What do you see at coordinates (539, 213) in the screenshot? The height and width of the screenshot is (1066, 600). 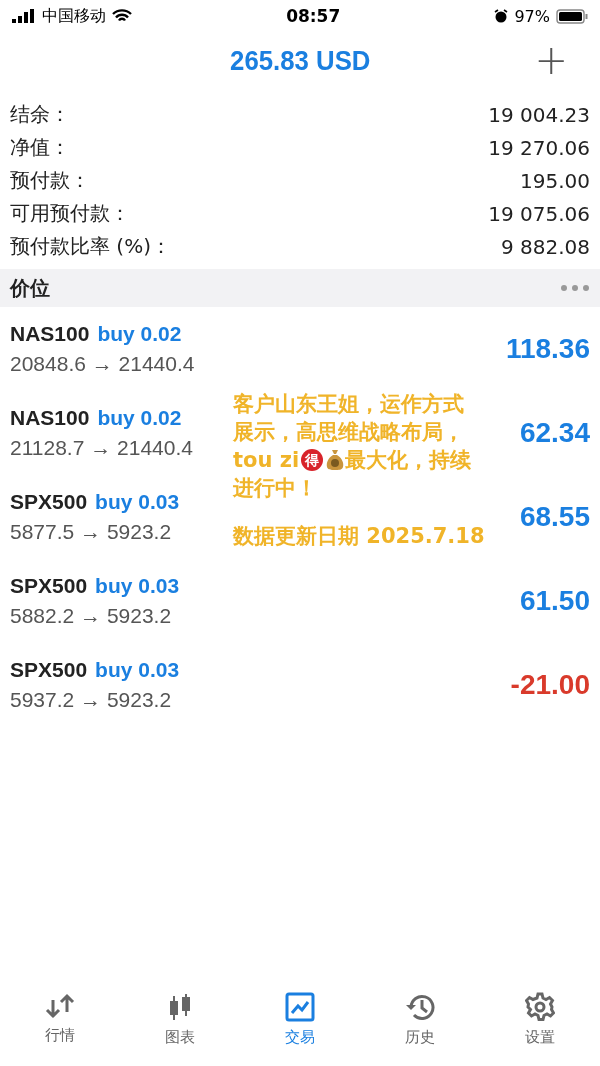 I see `summary-value: 19 075.06` at bounding box center [539, 213].